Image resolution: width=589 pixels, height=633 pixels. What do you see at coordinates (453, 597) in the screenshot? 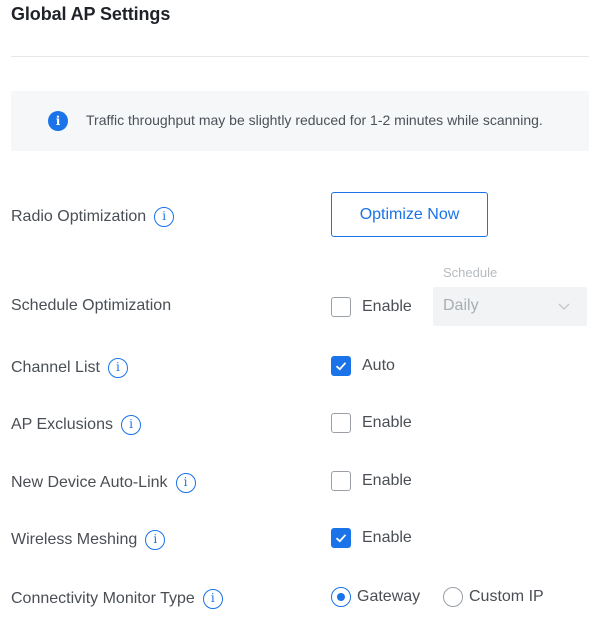
I see `radio-unselected` at bounding box center [453, 597].